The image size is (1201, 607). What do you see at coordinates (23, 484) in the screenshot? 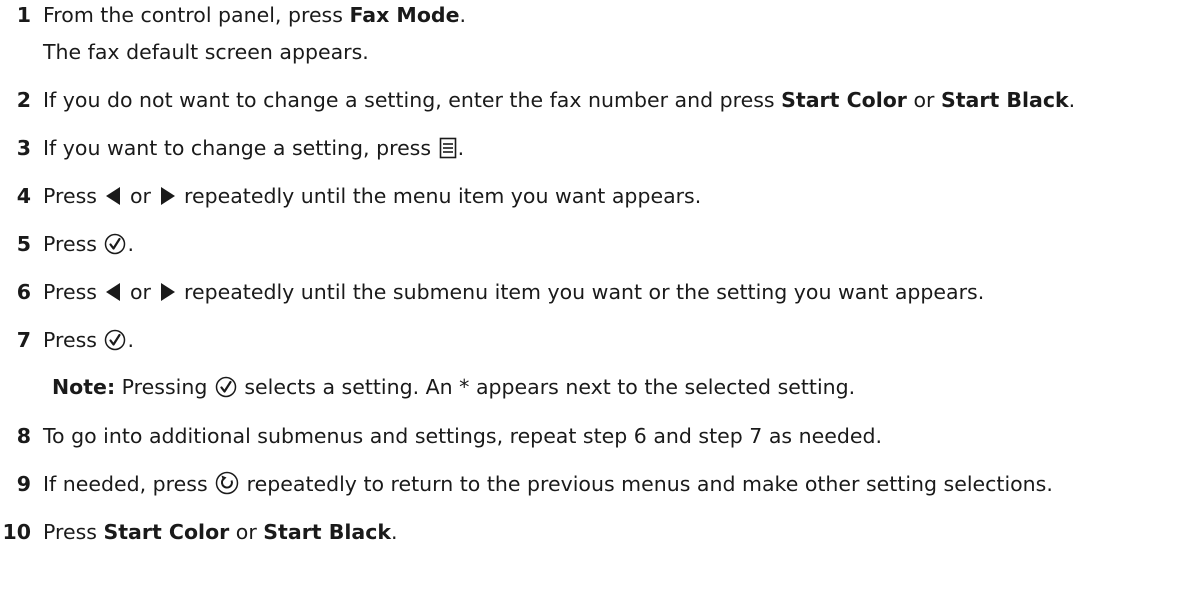
I see `step-number: 9` at bounding box center [23, 484].